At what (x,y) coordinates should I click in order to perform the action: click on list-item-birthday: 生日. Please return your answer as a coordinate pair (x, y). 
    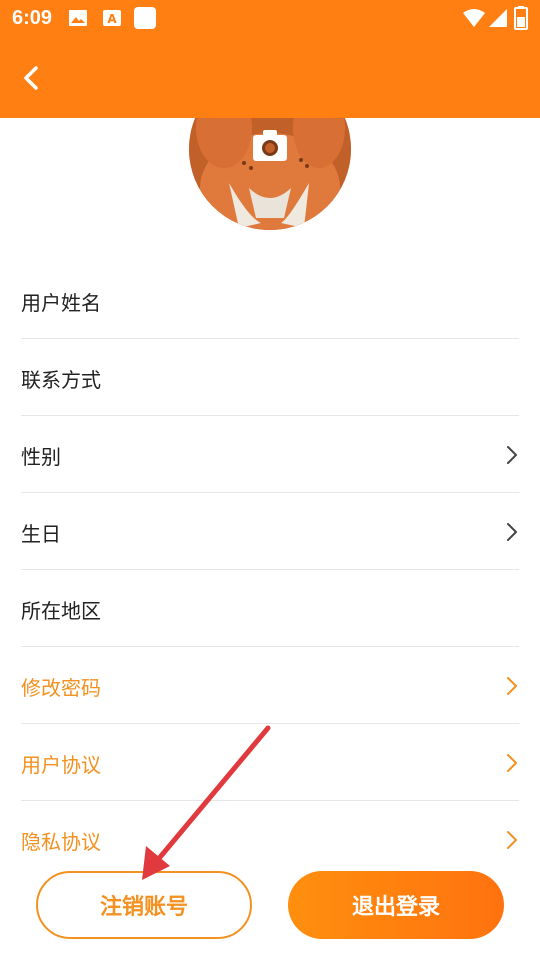
    Looking at the image, I should click on (270, 531).